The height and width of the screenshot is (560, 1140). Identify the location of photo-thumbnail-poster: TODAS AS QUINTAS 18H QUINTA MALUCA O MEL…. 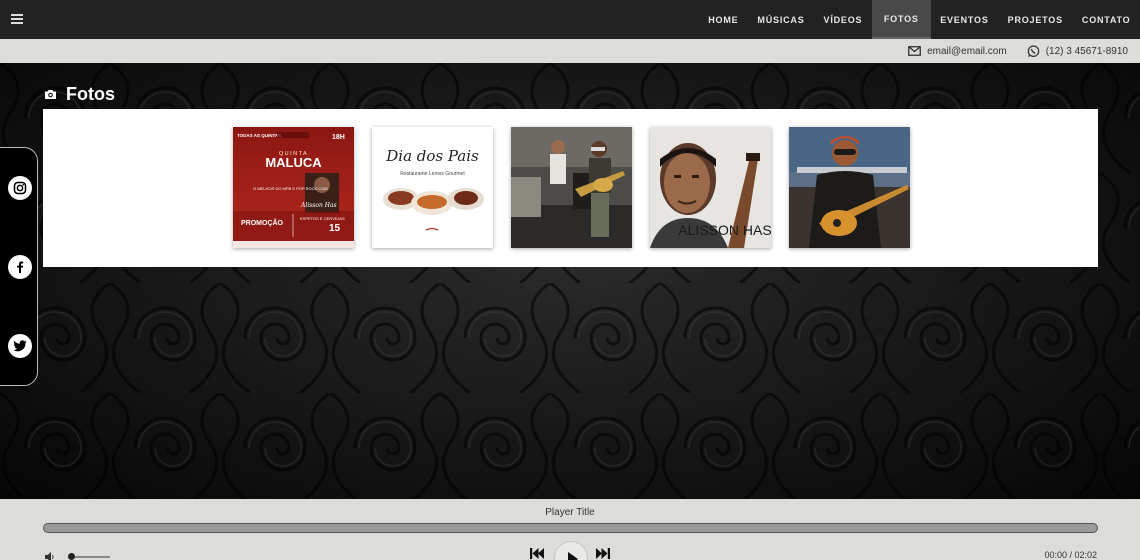
(293, 187).